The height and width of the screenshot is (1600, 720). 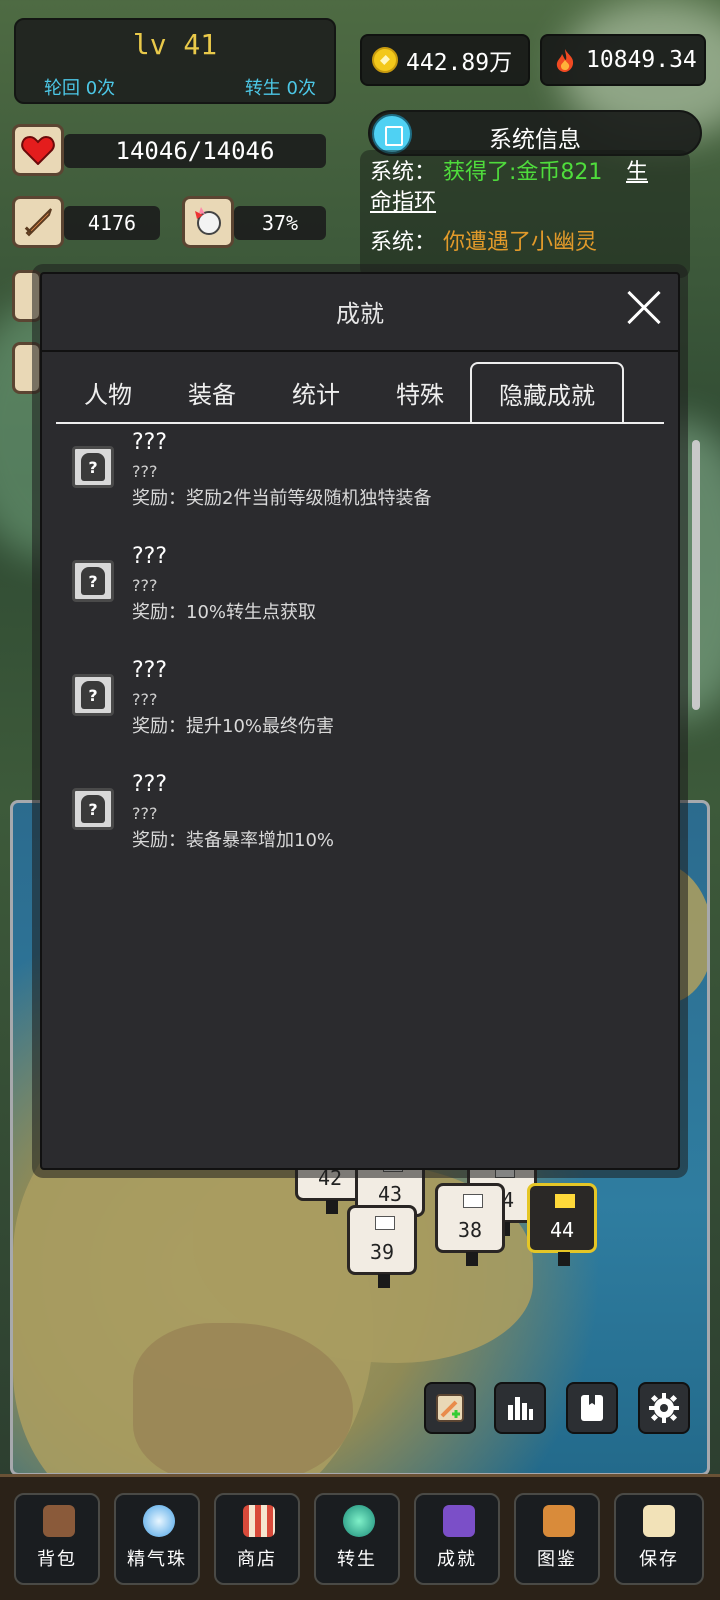 What do you see at coordinates (535, 140) in the screenshot?
I see `system-info-title: 系统信息` at bounding box center [535, 140].